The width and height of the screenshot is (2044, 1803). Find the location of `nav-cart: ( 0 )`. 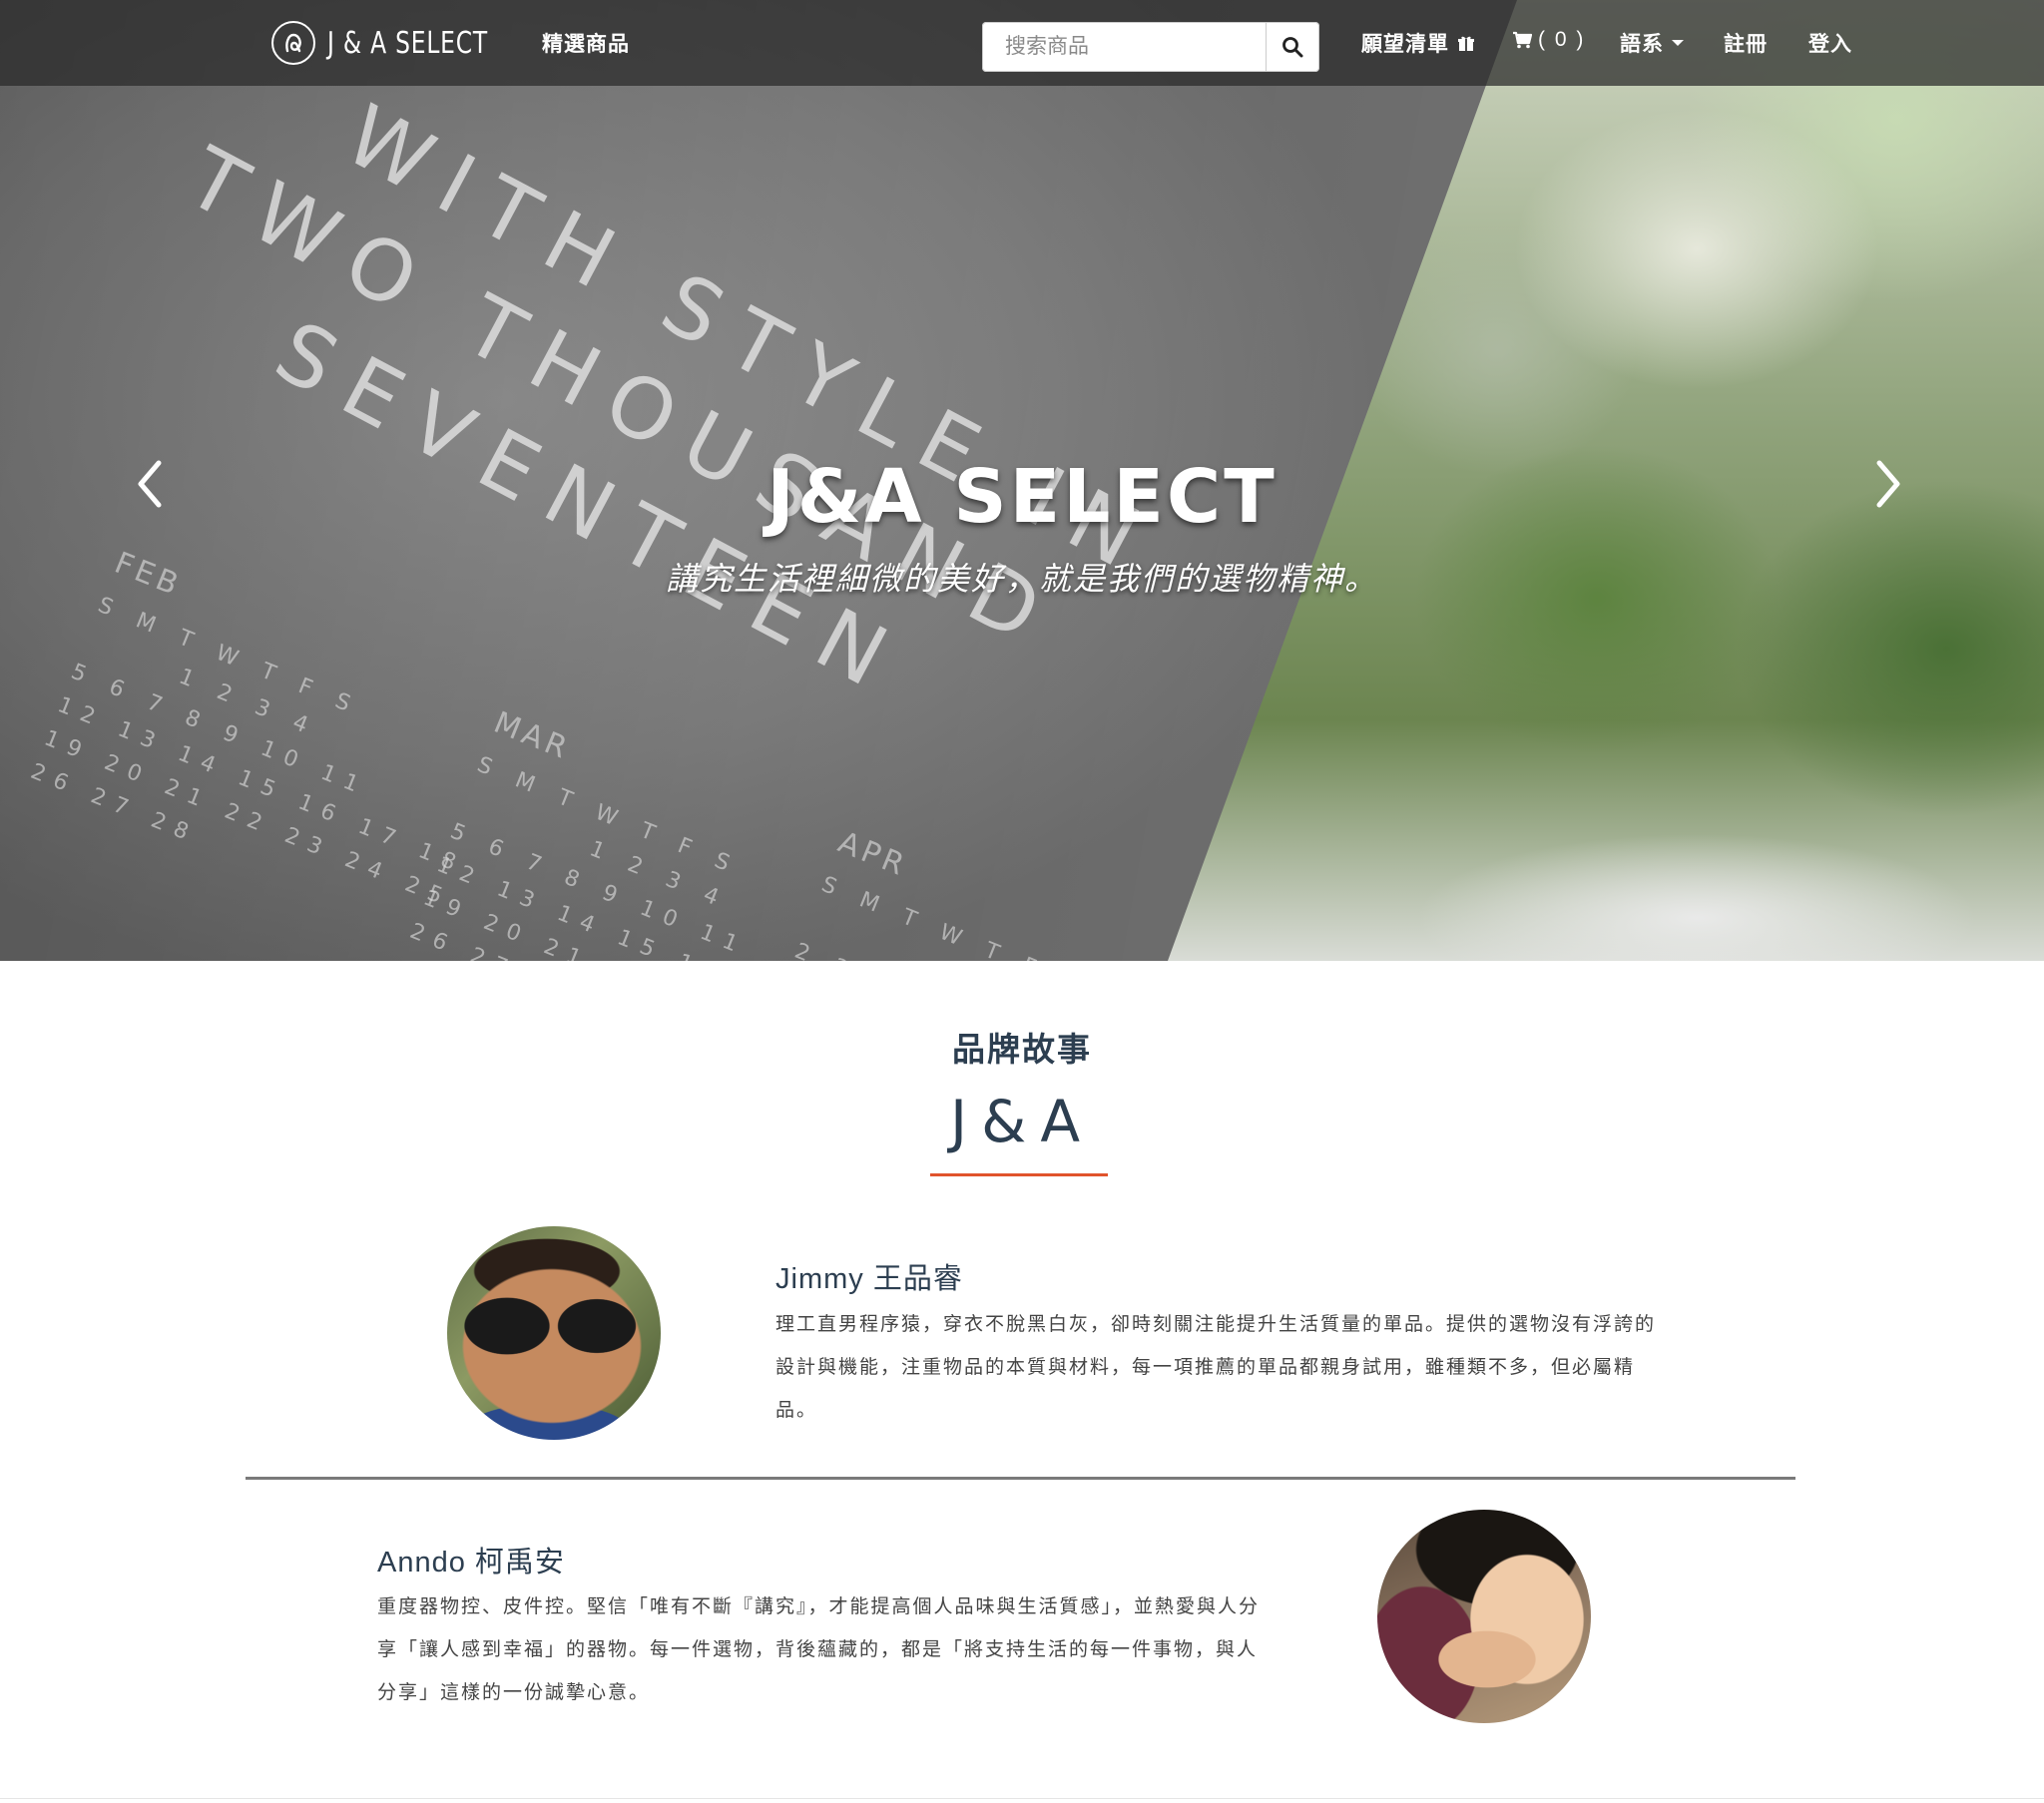

nav-cart: ( 0 ) is located at coordinates (1548, 40).